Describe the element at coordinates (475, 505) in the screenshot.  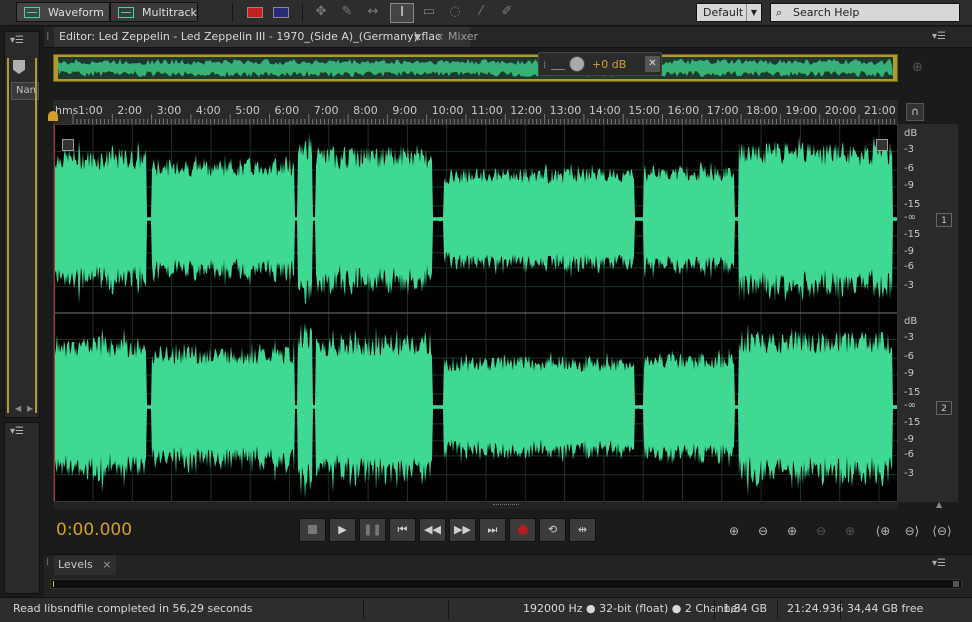
I see `horizontal-scrollbar` at that location.